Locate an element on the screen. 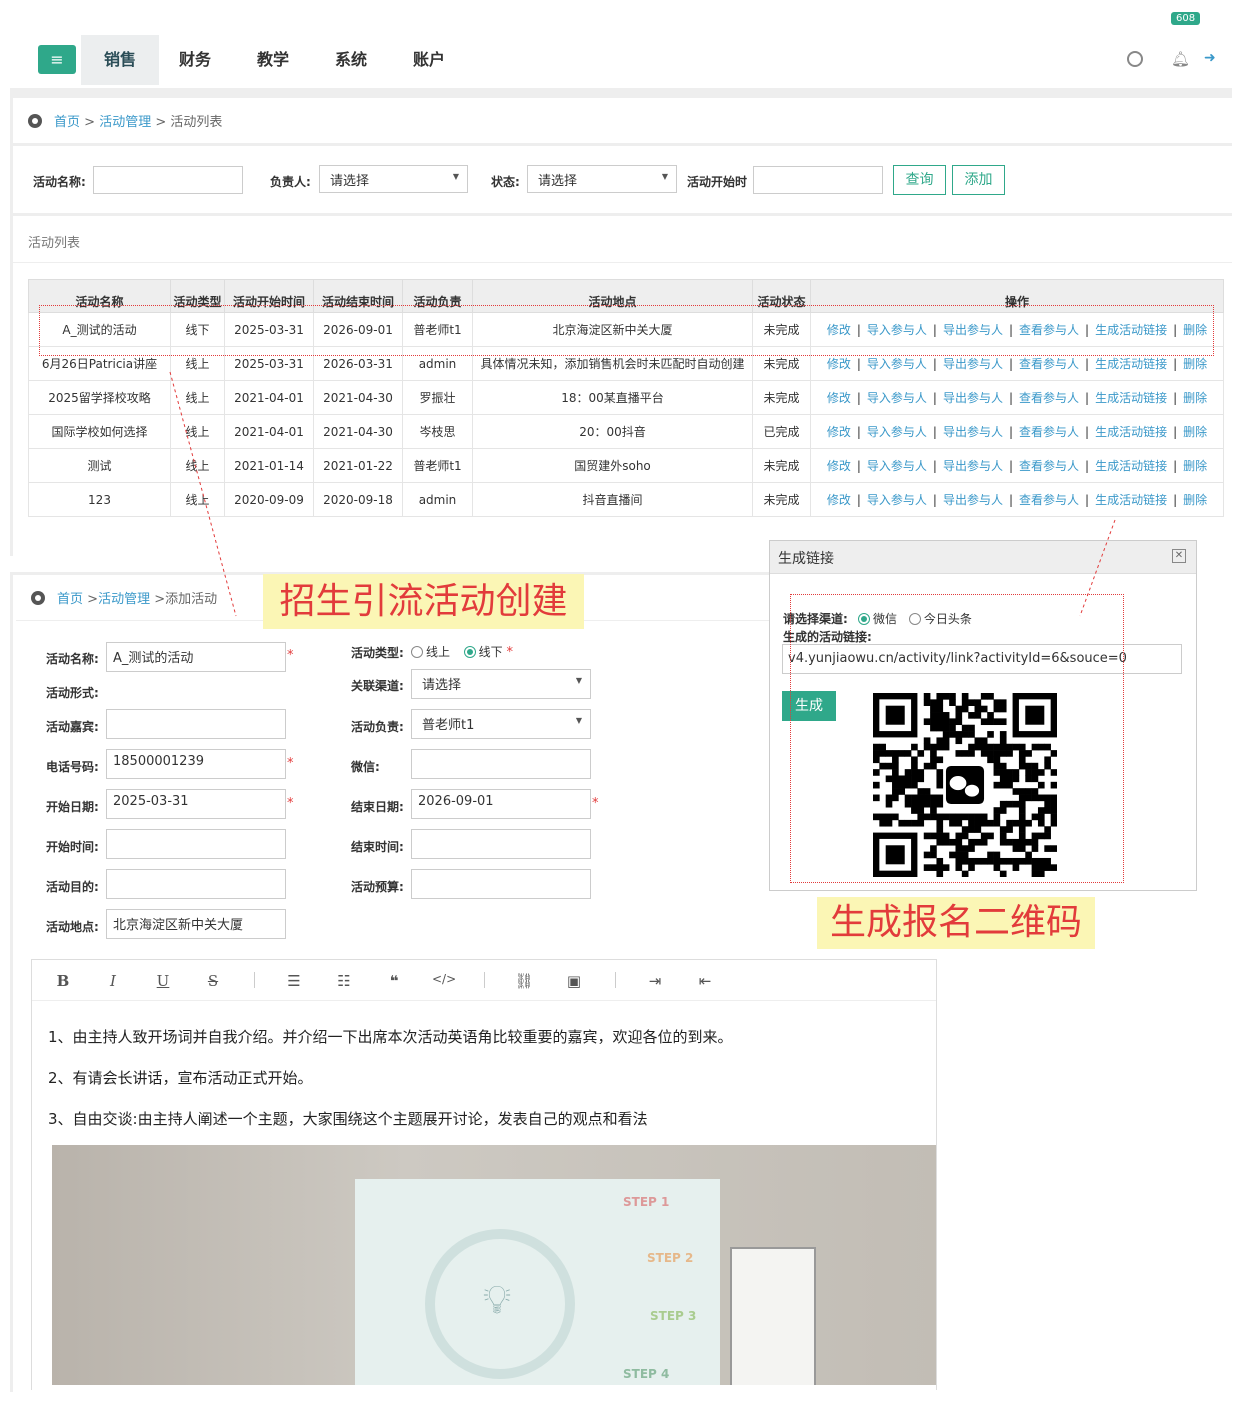  close-icon: ✕ is located at coordinates (1179, 556).